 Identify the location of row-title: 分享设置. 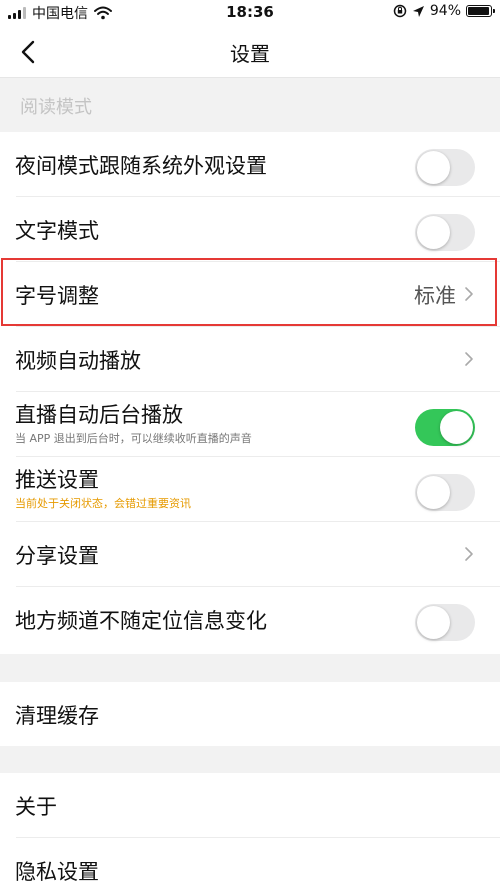
(57, 556).